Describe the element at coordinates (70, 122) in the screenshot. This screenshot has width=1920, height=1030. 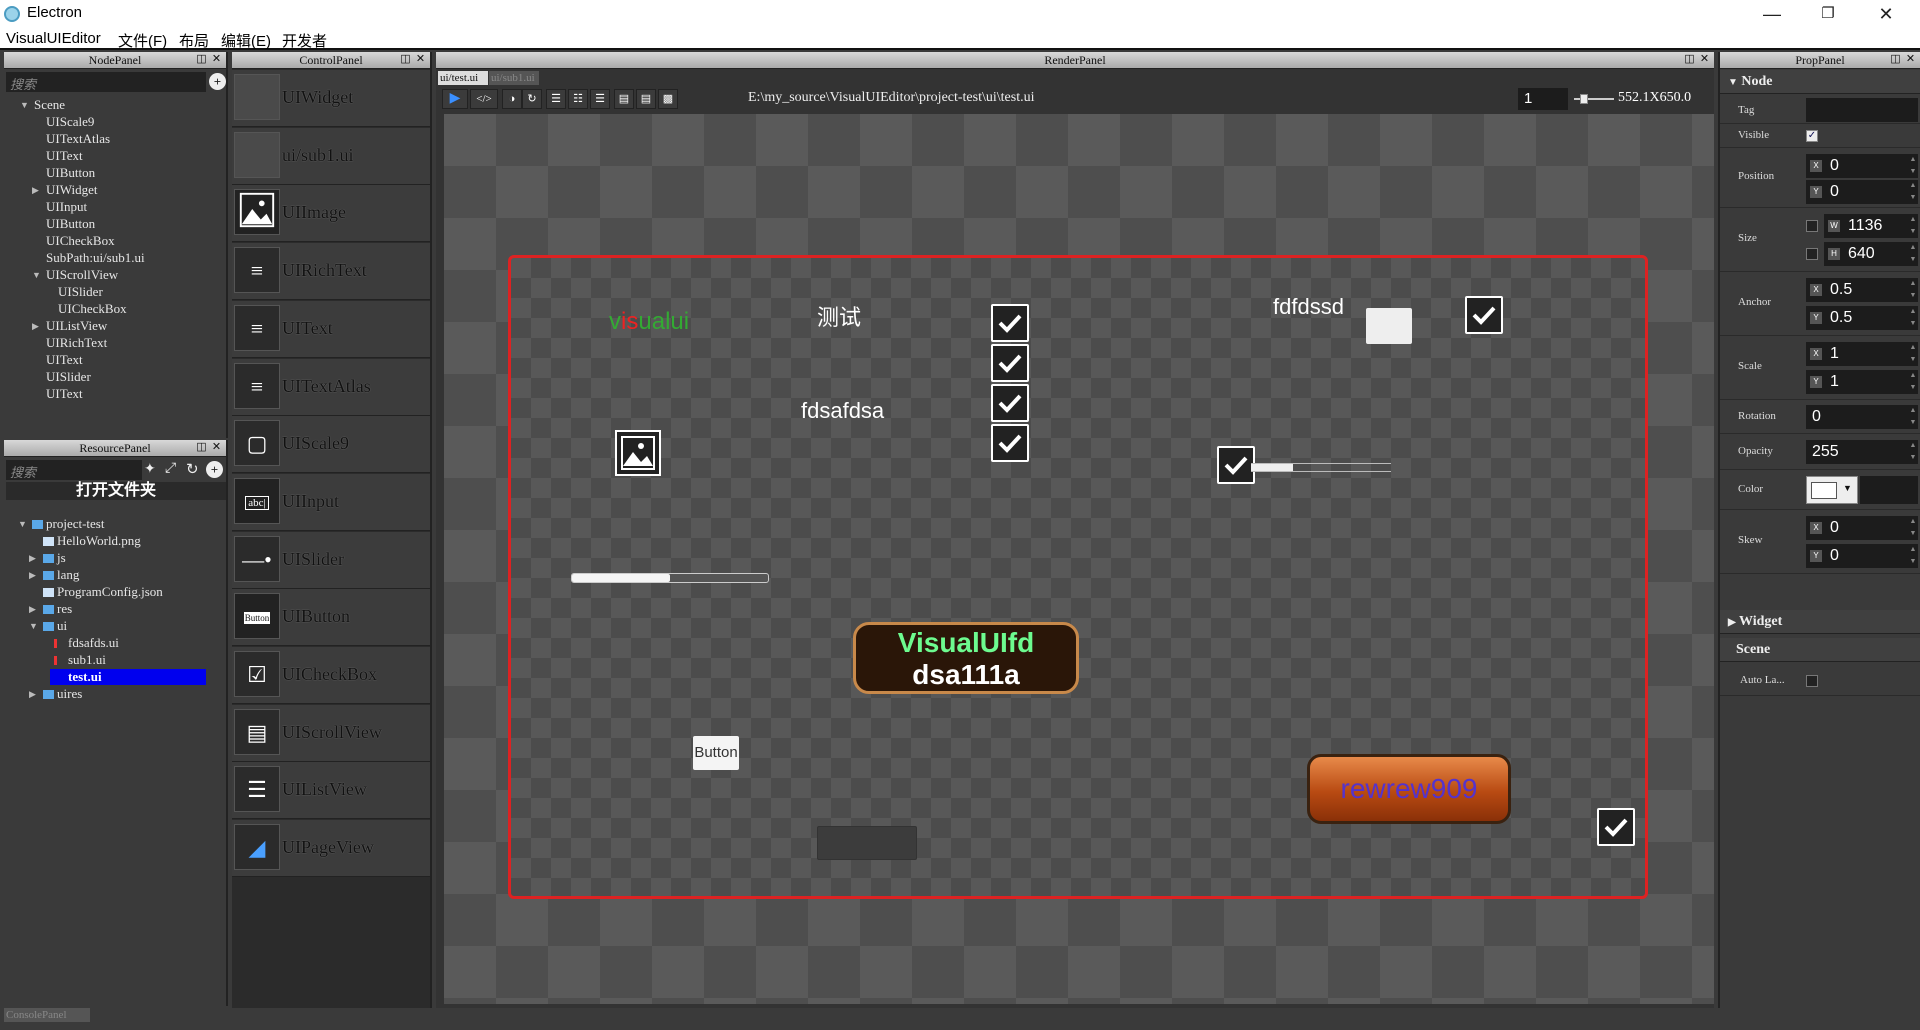
I see `node-tree-item: UIScale9` at that location.